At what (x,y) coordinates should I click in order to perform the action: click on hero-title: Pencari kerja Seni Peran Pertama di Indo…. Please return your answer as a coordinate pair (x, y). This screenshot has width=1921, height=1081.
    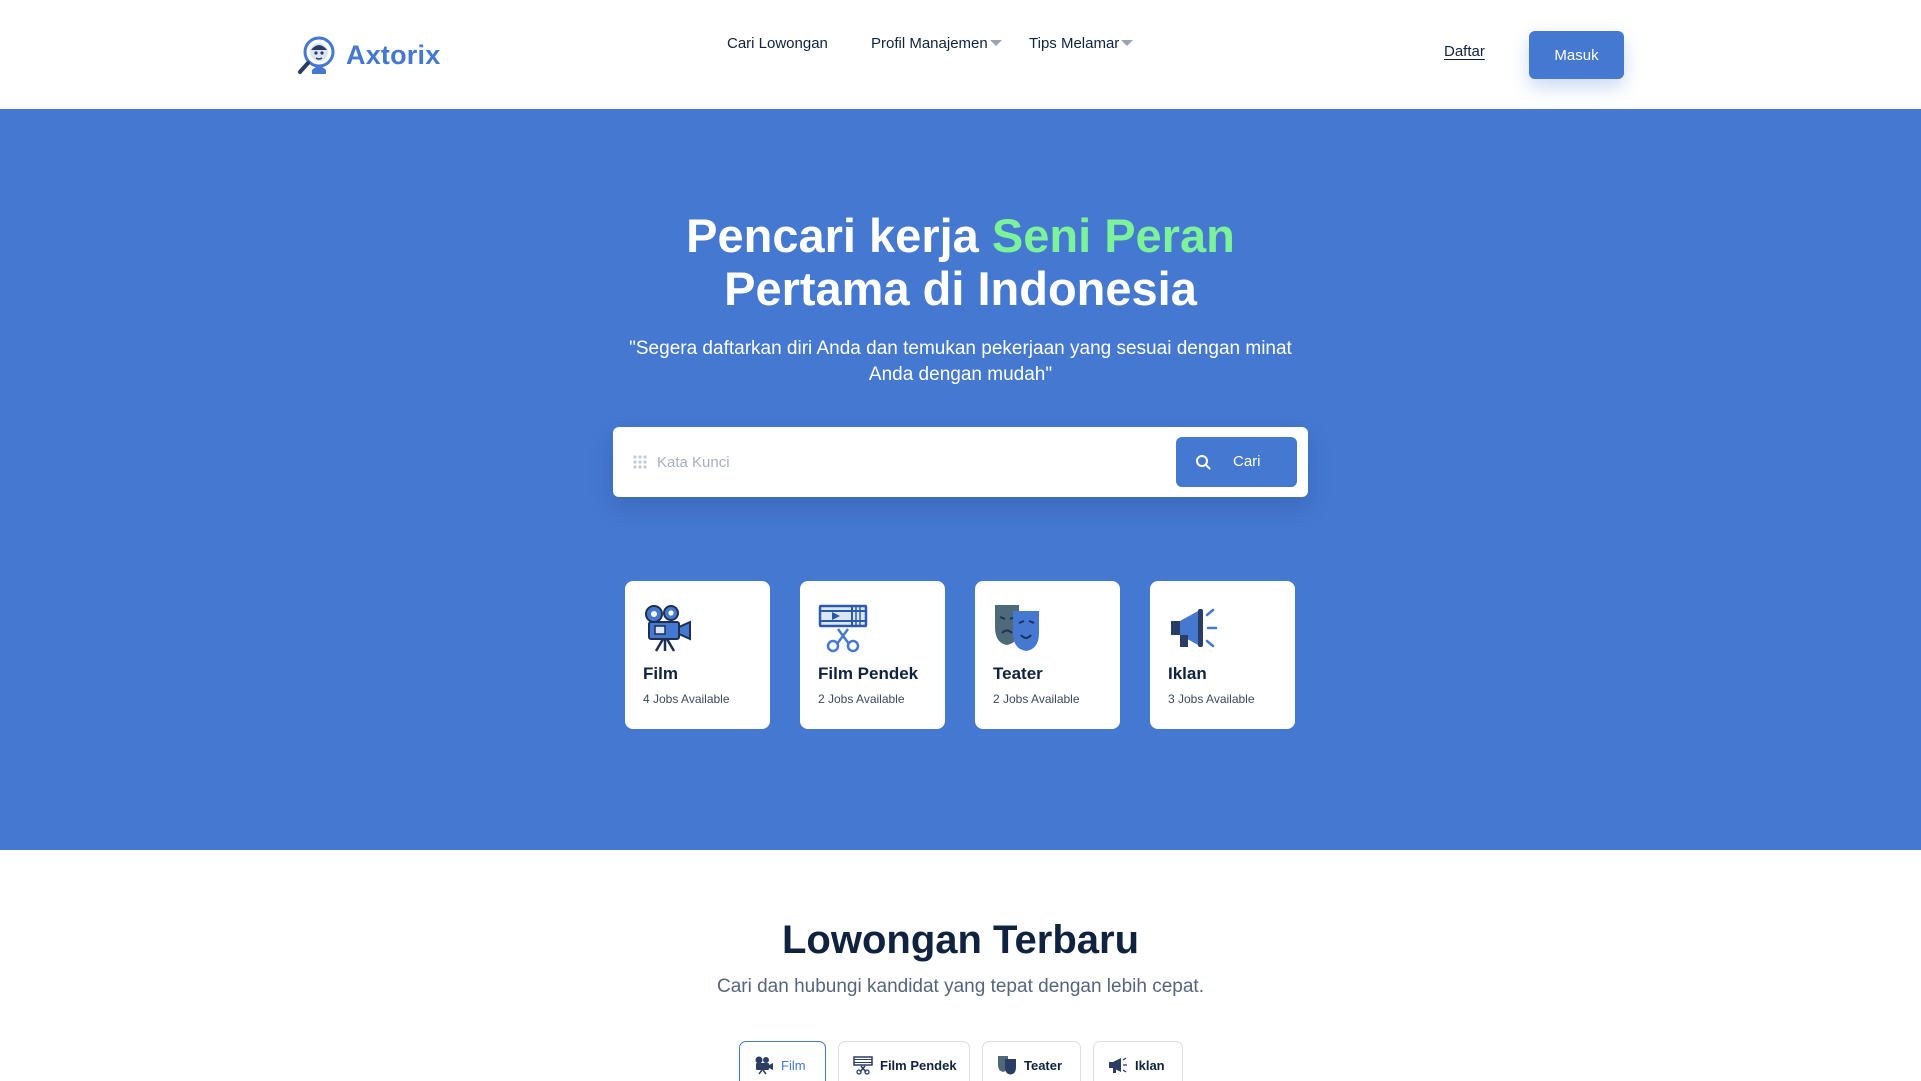
    Looking at the image, I should click on (960, 262).